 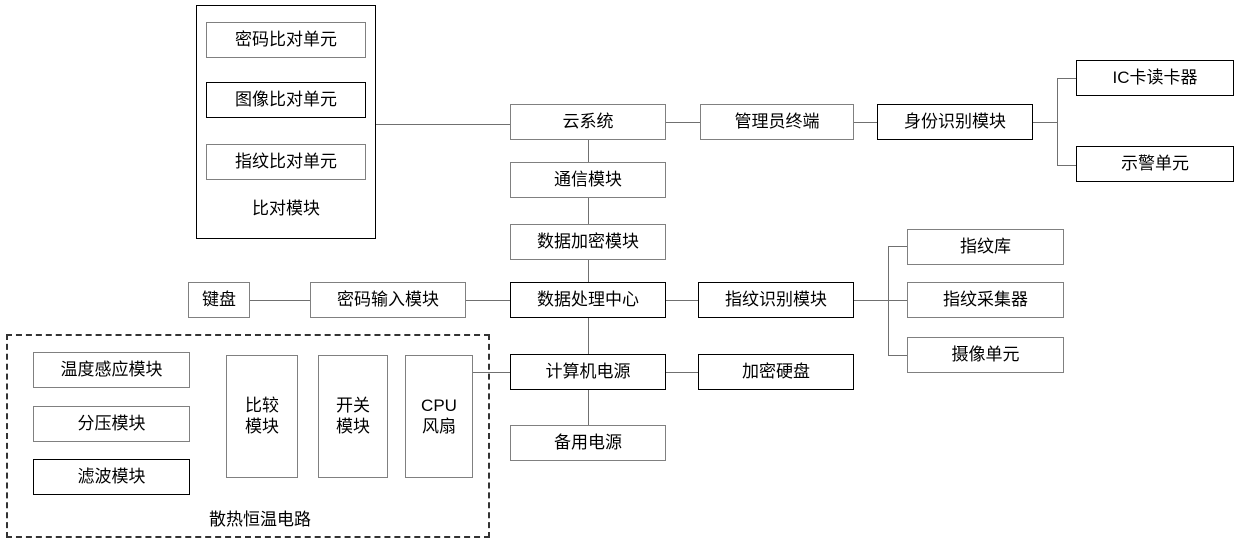 What do you see at coordinates (1045, 122) in the screenshot?
I see `connector-identity-to-bus` at bounding box center [1045, 122].